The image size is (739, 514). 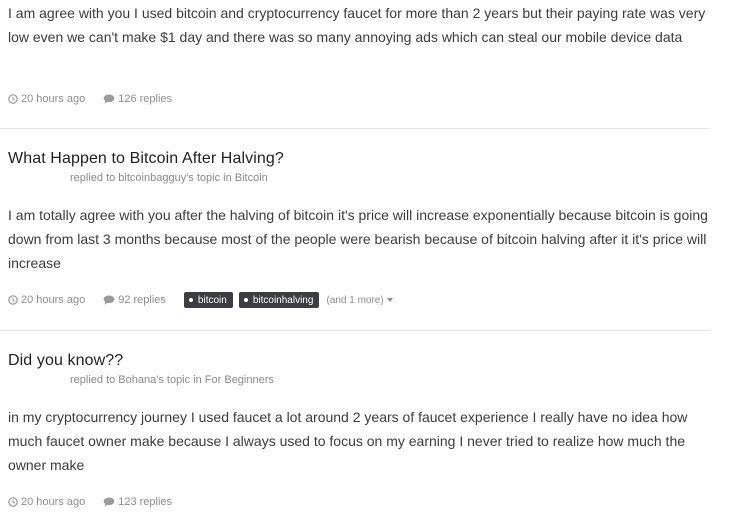 I want to click on caret-down-icon, so click(x=389, y=300).